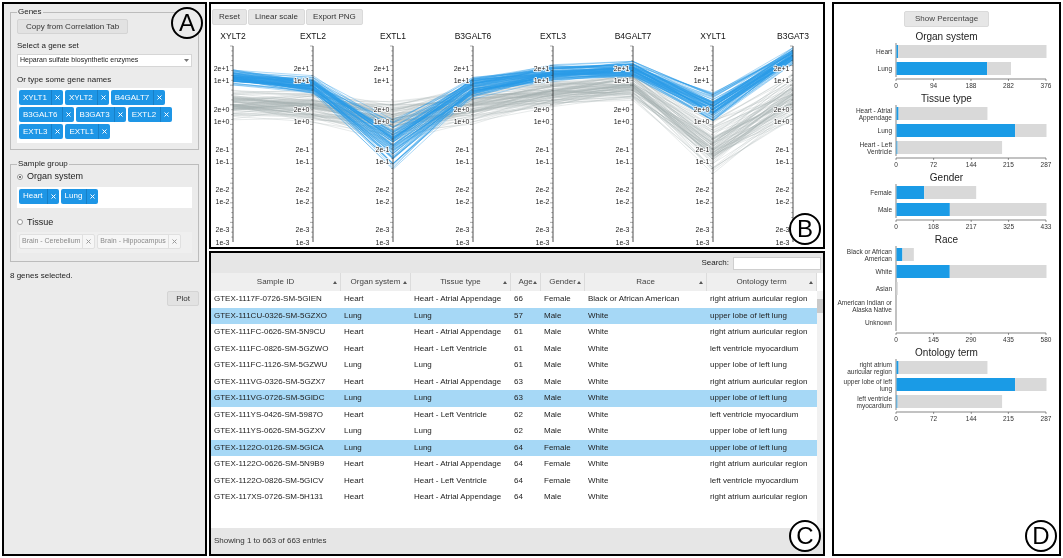 The width and height of the screenshot is (1063, 558). I want to click on axis-title: B3GAT3, so click(793, 36).